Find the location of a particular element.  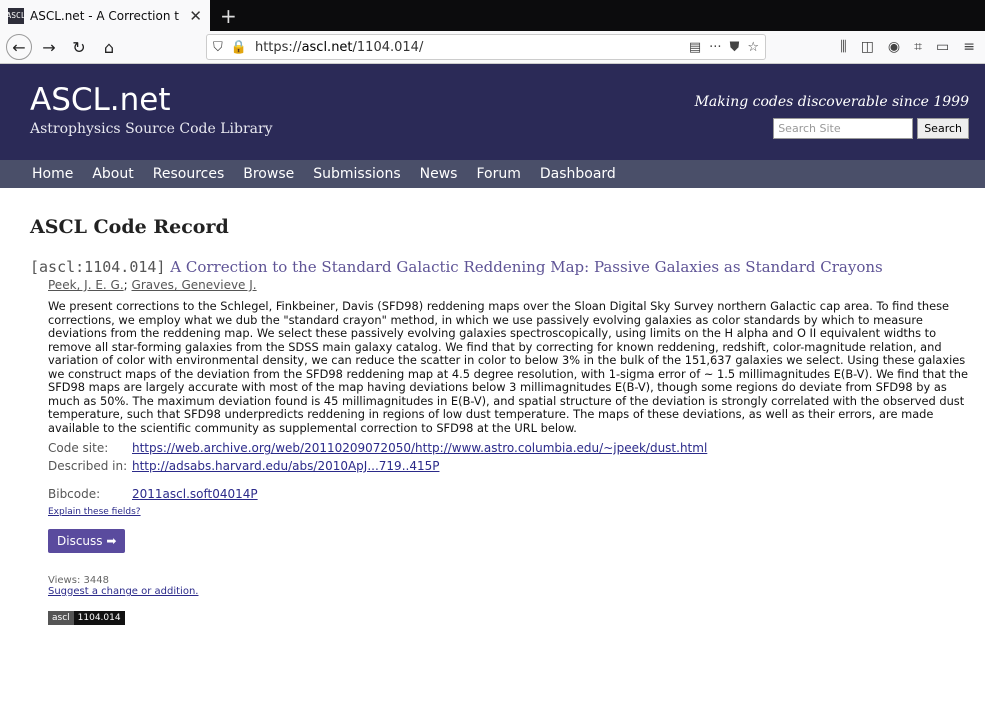

nav-about: About is located at coordinates (112, 174).